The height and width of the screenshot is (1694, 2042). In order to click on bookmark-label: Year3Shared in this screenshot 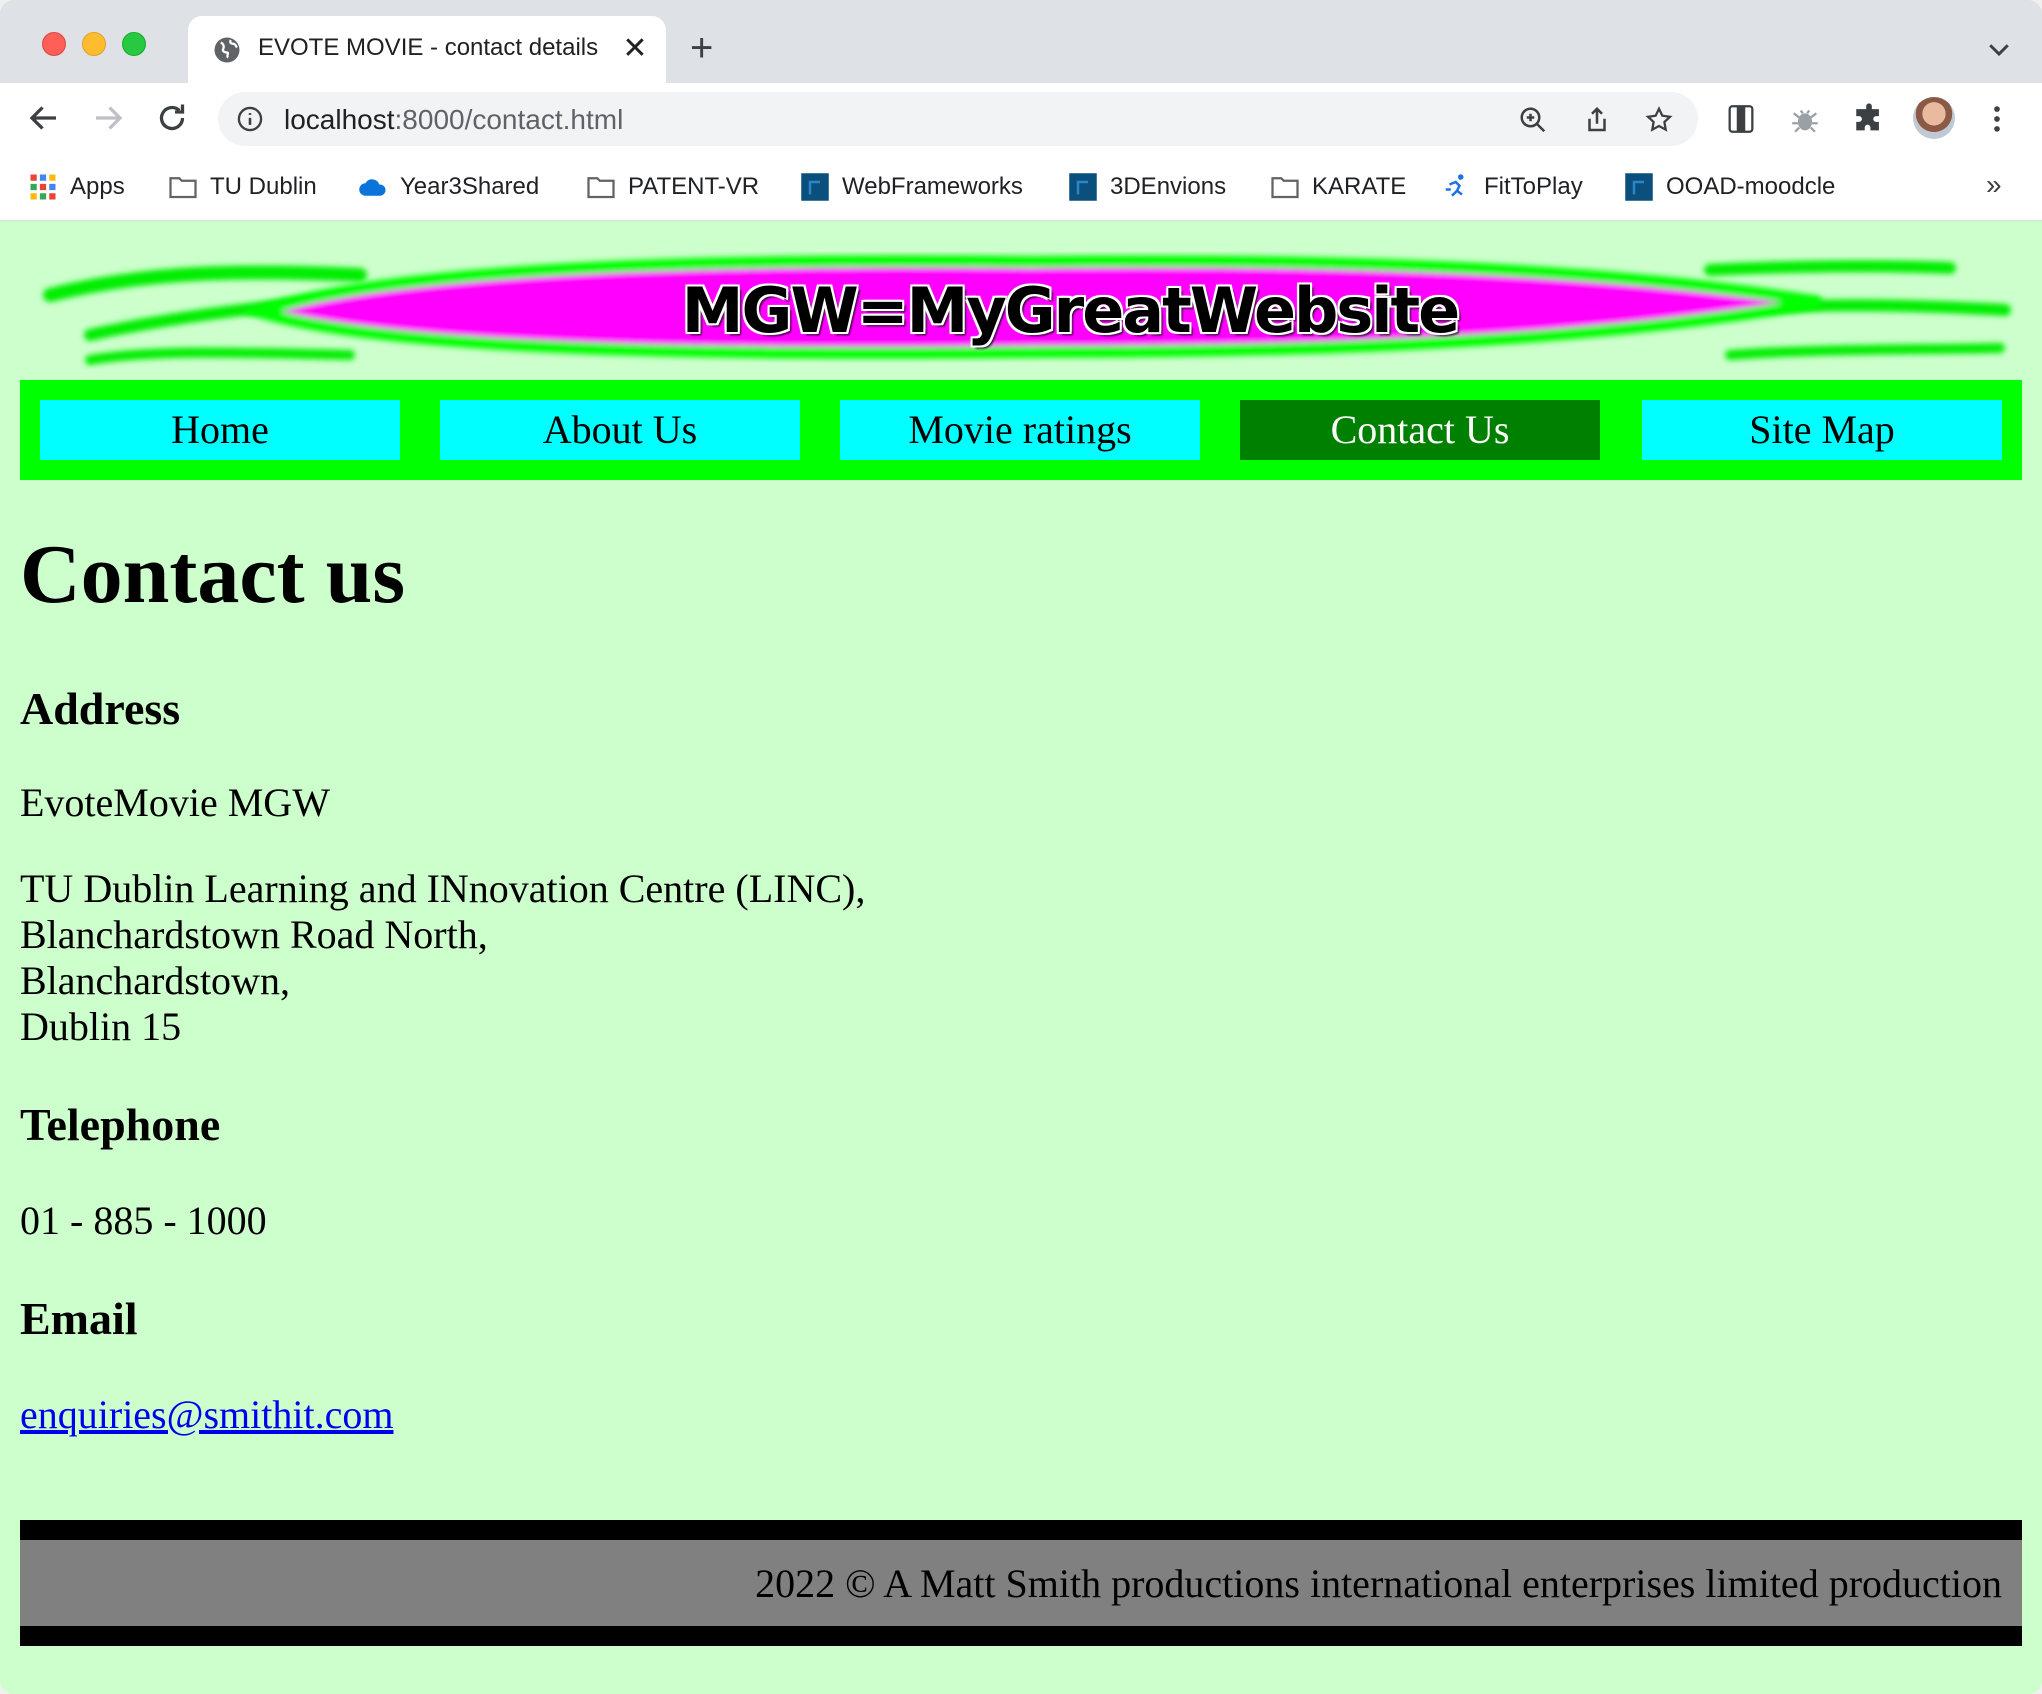, I will do `click(470, 186)`.